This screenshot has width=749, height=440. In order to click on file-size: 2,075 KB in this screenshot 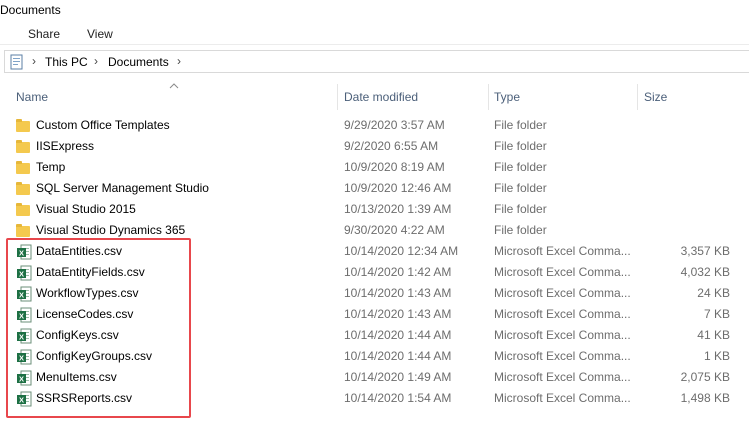, I will do `click(705, 377)`.